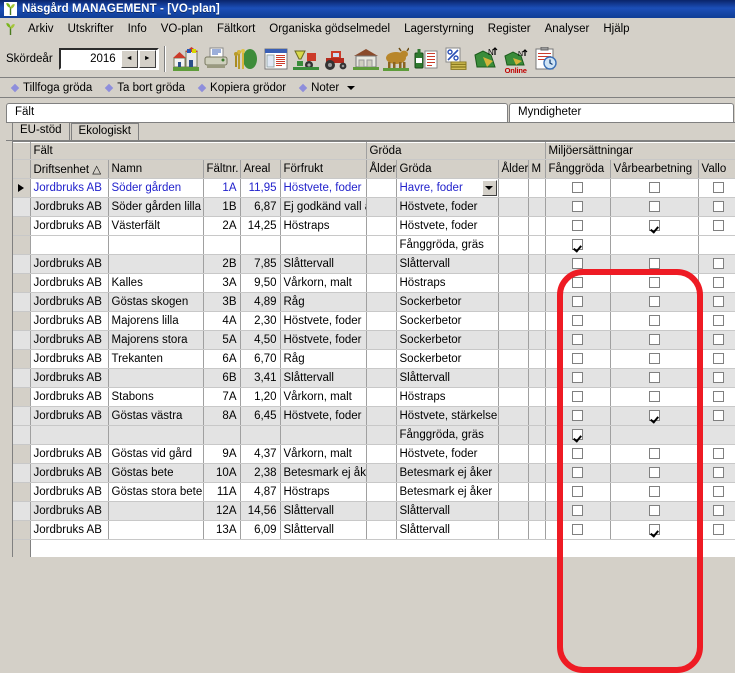 Image resolution: width=735 pixels, height=673 pixels. What do you see at coordinates (374, 264) in the screenshot?
I see `table-row: Jordbruks AB 2B 7,85 Slåttervall Slåttervall` at bounding box center [374, 264].